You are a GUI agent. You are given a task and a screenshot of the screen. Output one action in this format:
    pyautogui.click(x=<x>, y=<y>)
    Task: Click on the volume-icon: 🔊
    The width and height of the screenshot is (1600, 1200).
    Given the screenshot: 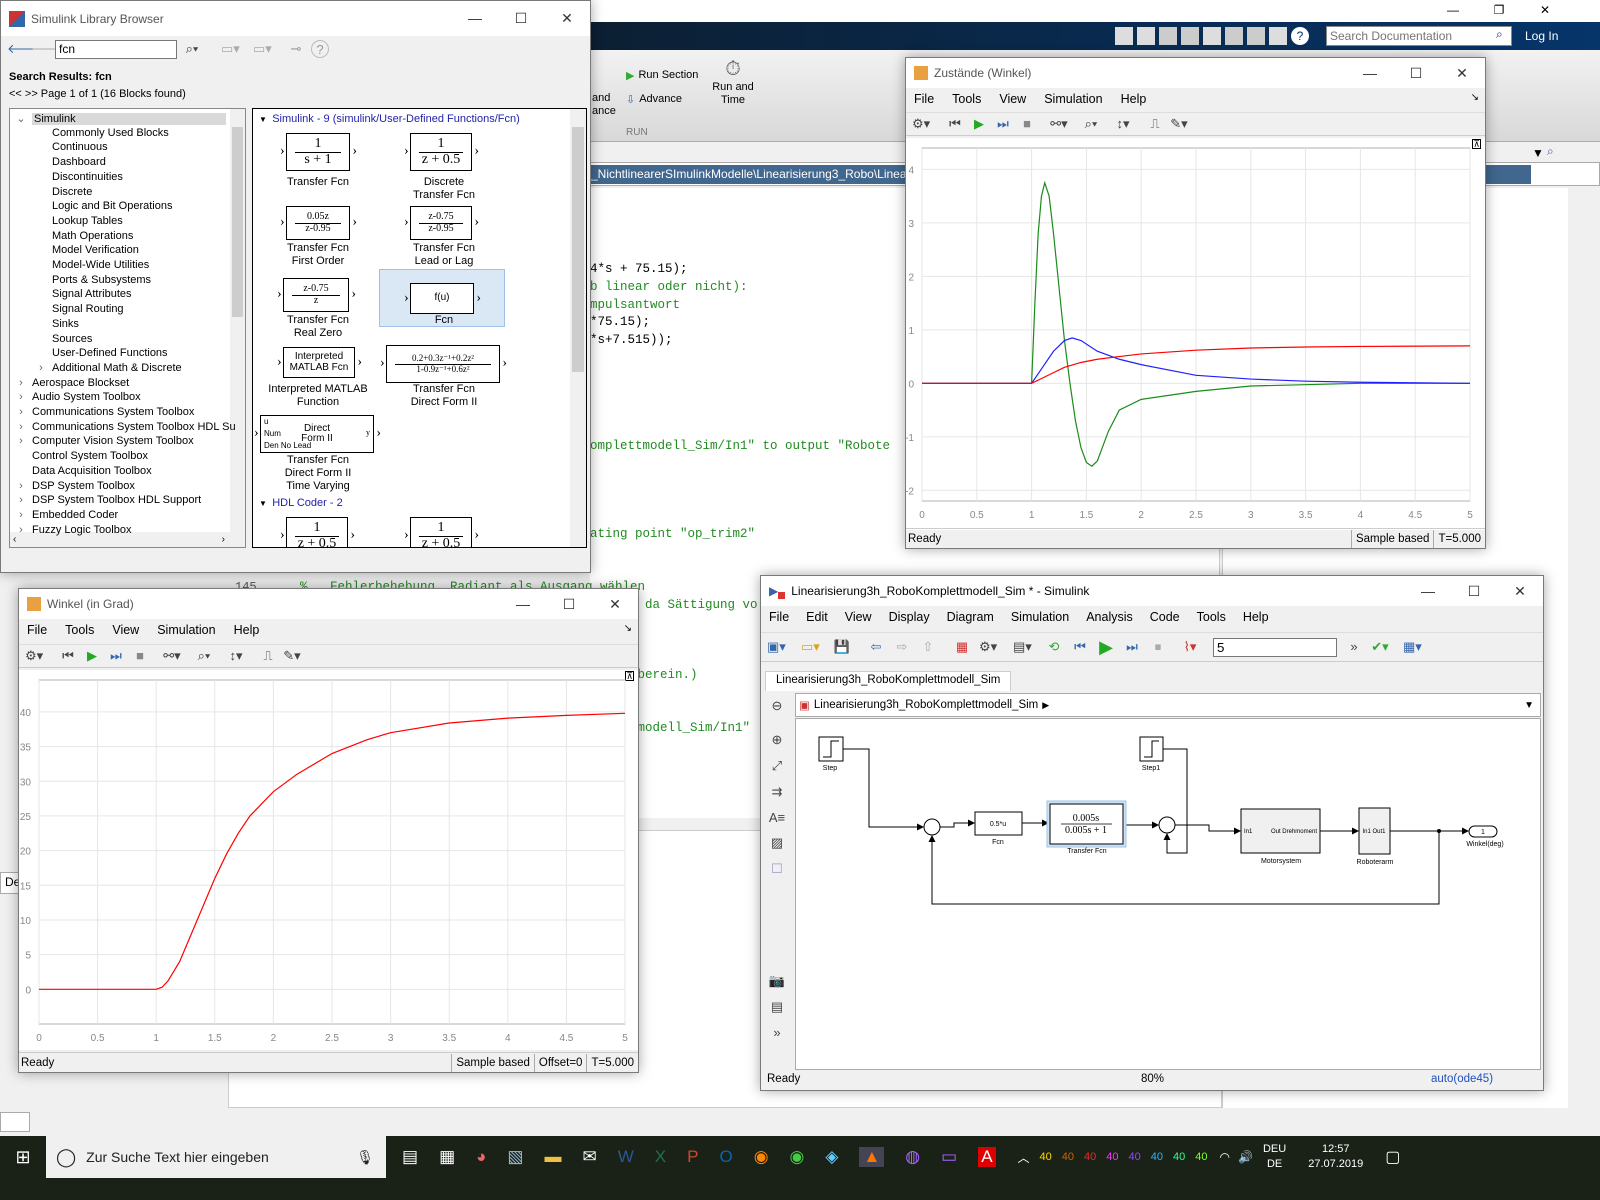 What is the action you would take?
    pyautogui.click(x=1245, y=1157)
    